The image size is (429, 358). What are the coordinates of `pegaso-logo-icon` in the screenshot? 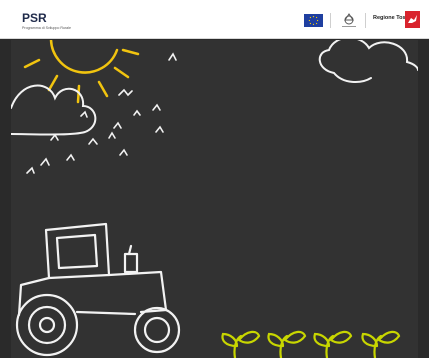 It's located at (412, 19).